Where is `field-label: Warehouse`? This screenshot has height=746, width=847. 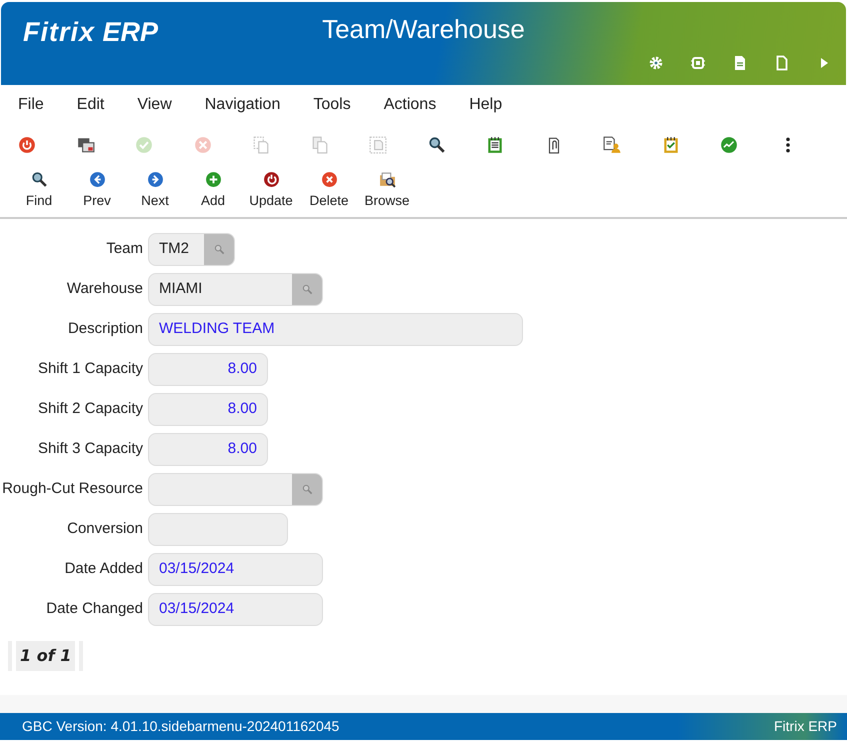 field-label: Warehouse is located at coordinates (105, 288).